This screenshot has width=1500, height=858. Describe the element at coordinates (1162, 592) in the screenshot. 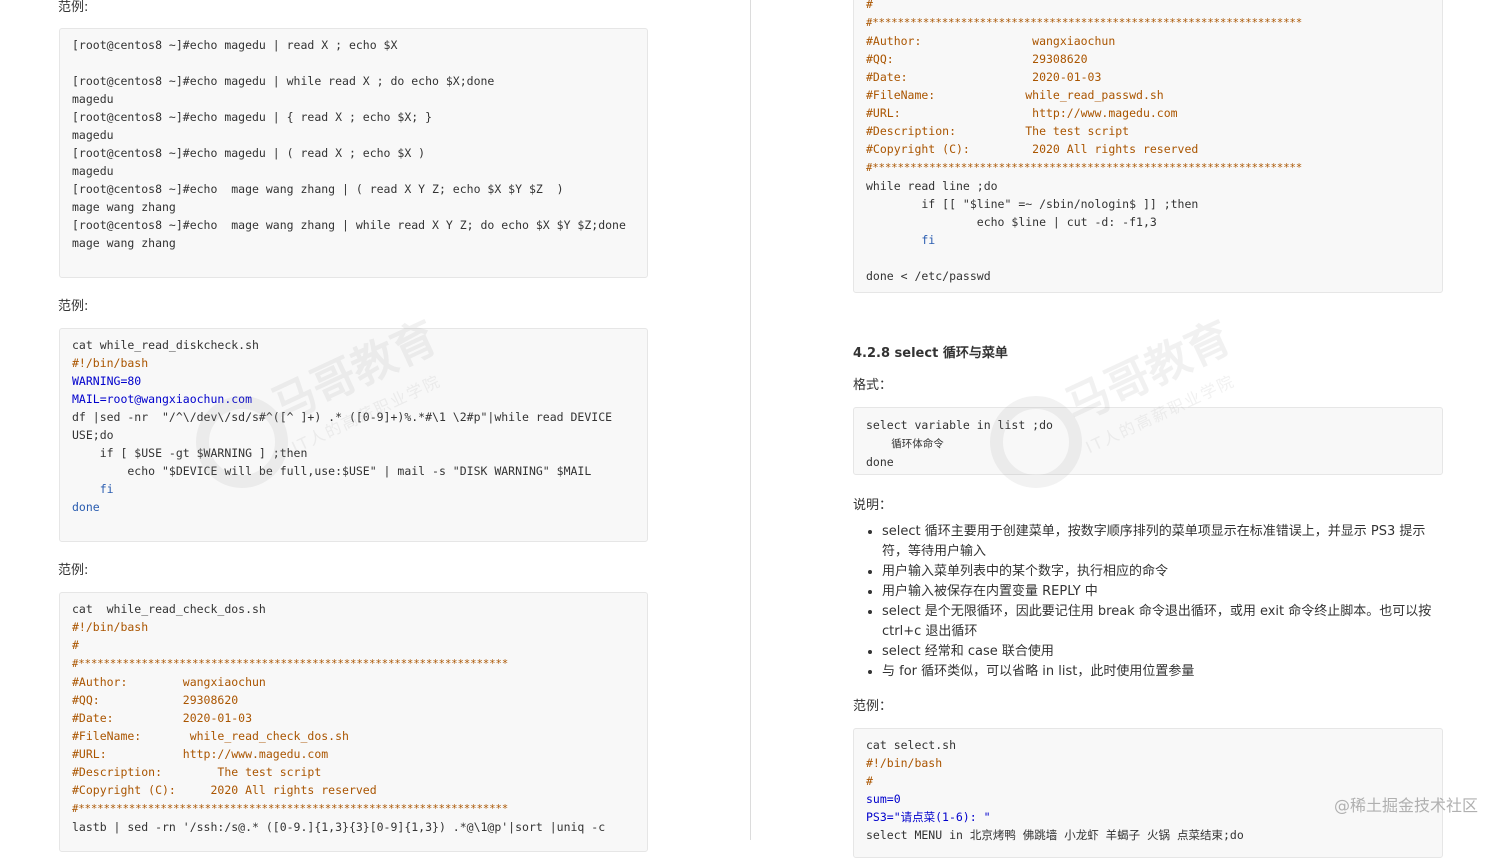

I see `list-item: 用户输入被保存在内置变量 REPLY 中` at that location.